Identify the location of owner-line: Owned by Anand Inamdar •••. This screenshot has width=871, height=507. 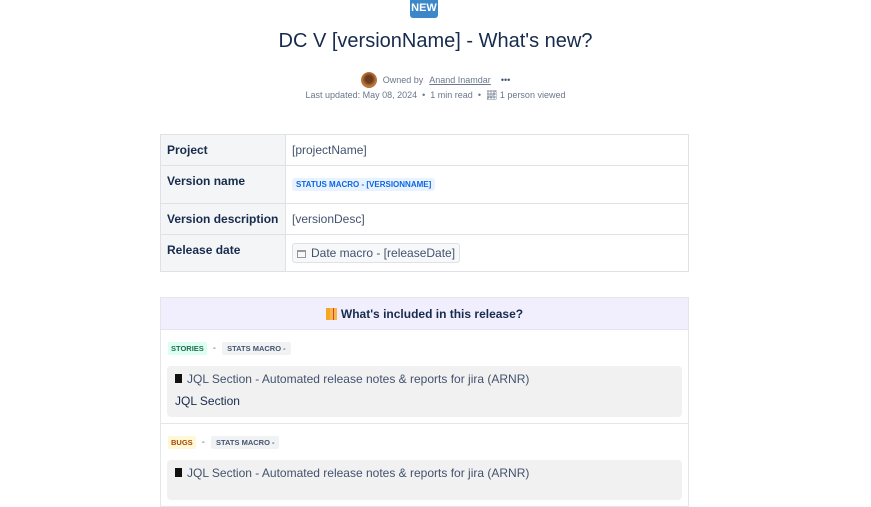
(435, 80).